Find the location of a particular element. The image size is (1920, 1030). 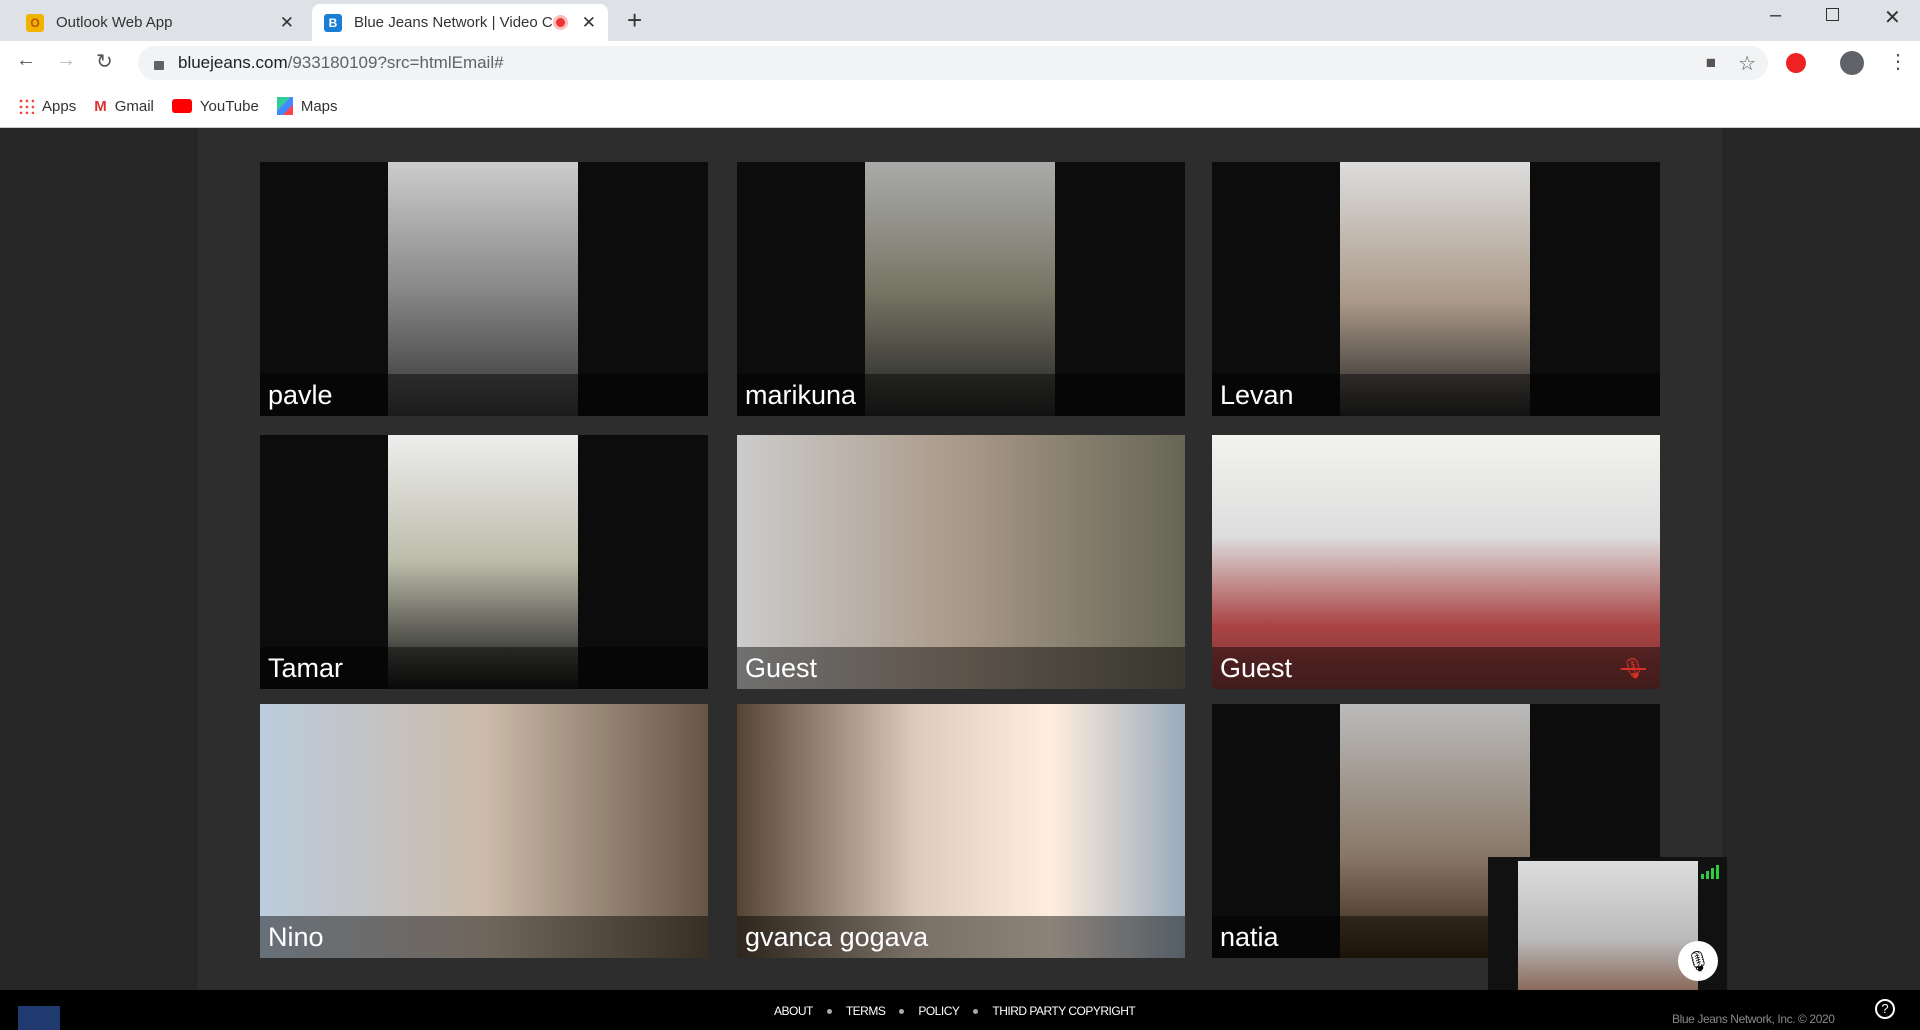

participant-tile: Levan is located at coordinates (1436, 289).